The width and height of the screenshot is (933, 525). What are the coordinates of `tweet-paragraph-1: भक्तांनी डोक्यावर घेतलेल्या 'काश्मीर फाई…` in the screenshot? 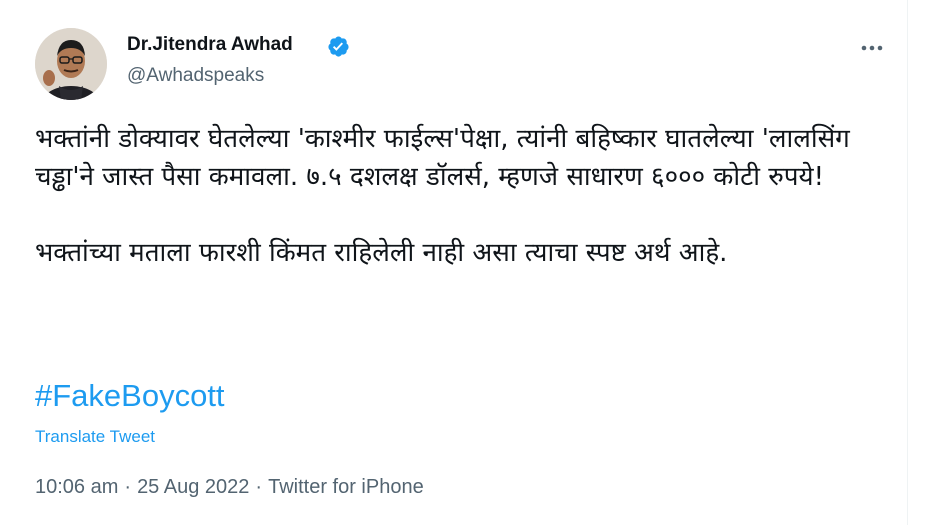 It's located at (442, 158).